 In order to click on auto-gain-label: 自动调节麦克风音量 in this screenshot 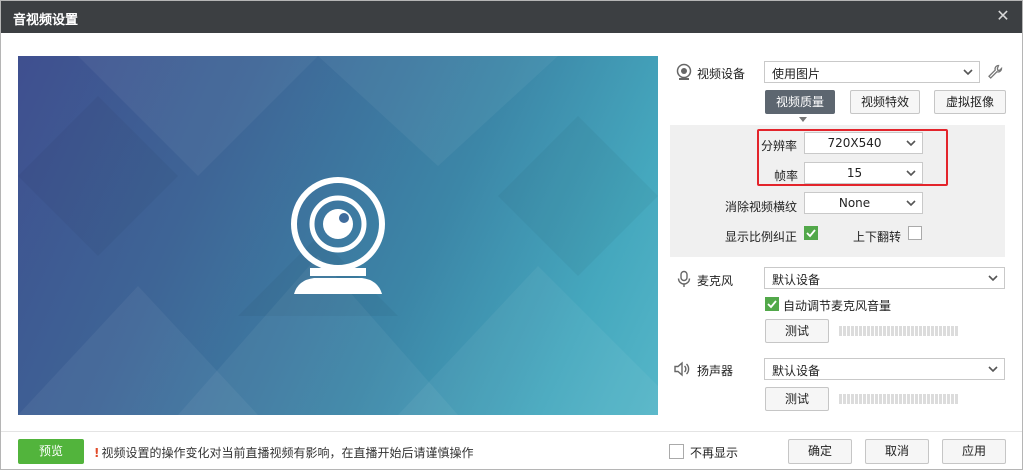, I will do `click(837, 306)`.